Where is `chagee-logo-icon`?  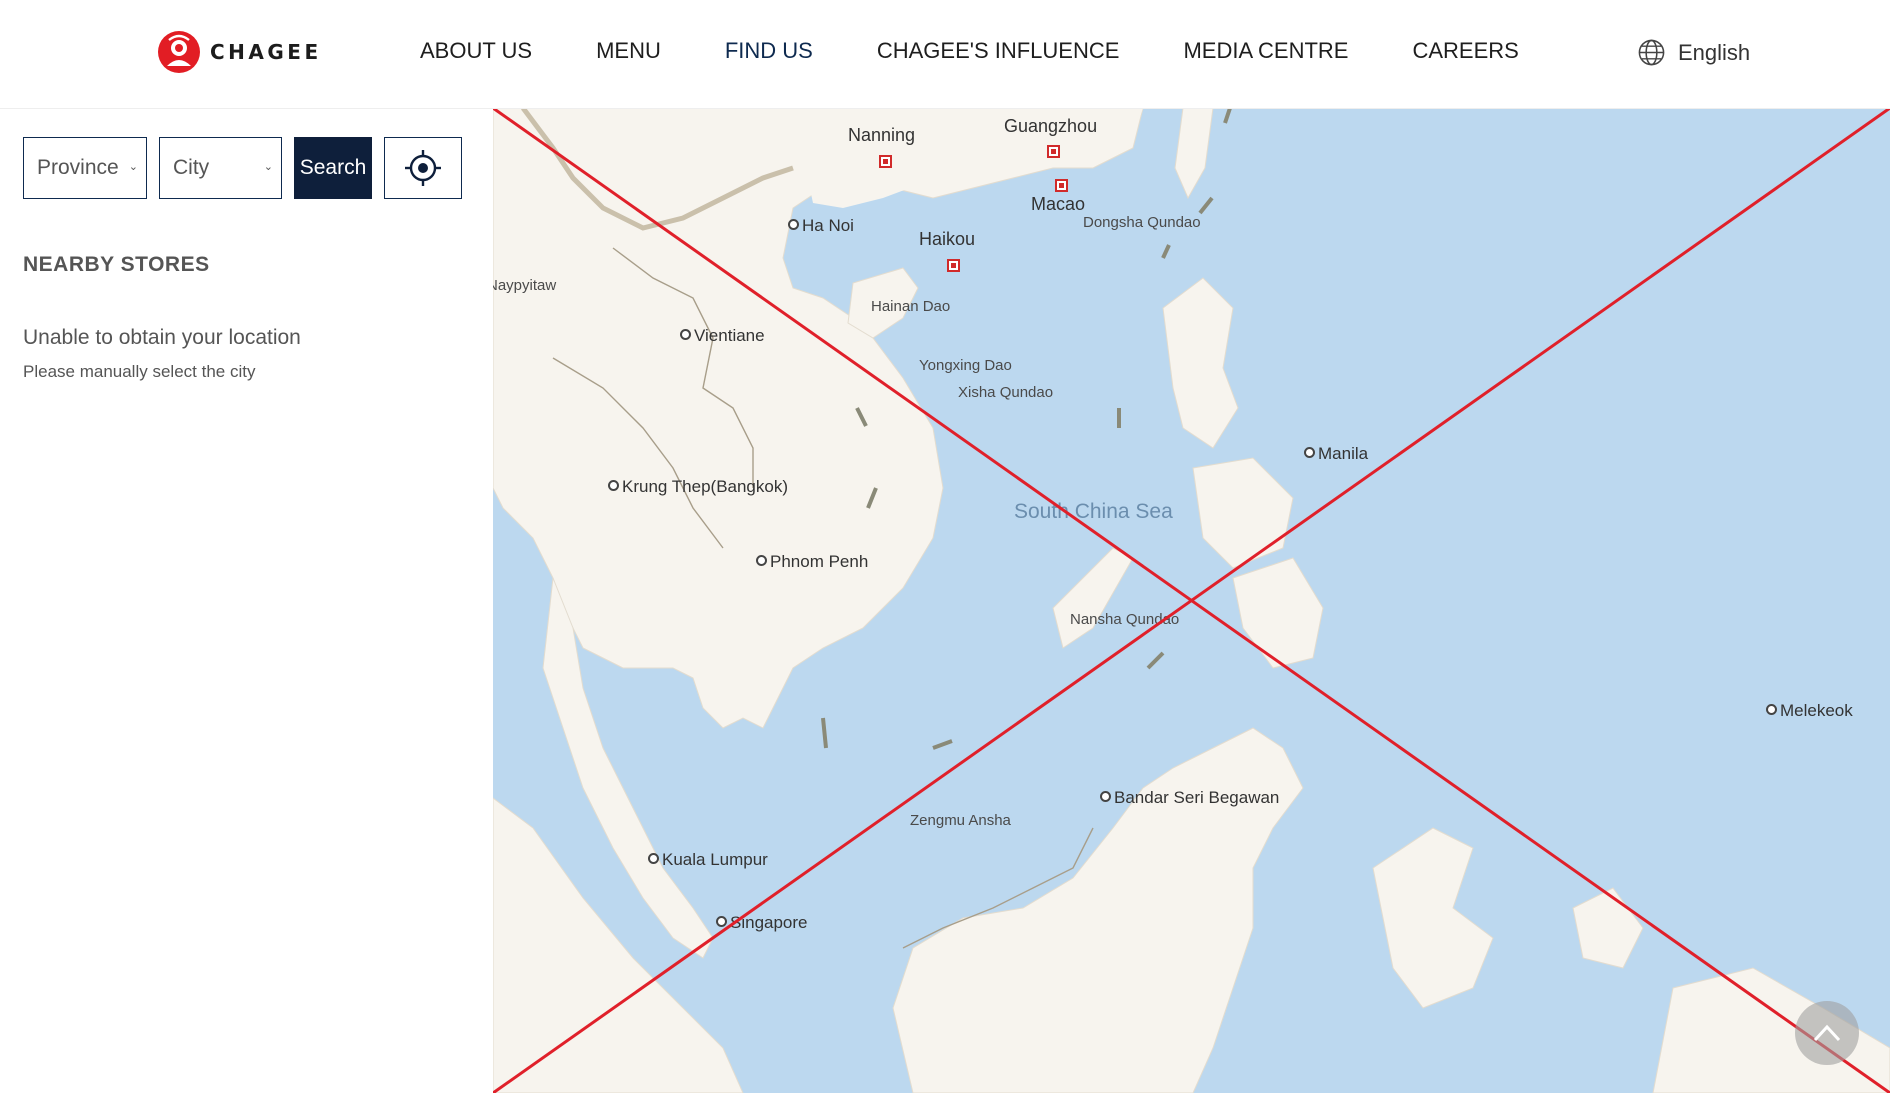
chagee-logo-icon is located at coordinates (179, 52).